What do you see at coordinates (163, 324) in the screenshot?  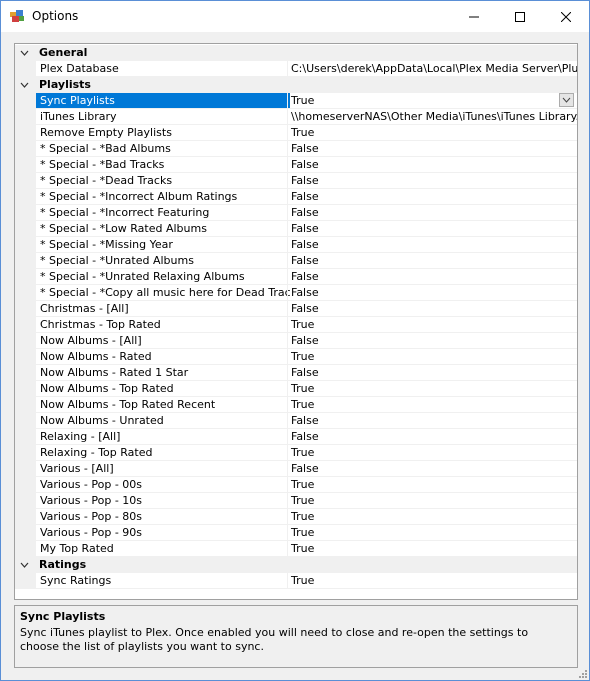 I see `property-name: Christmas - Top Rated` at bounding box center [163, 324].